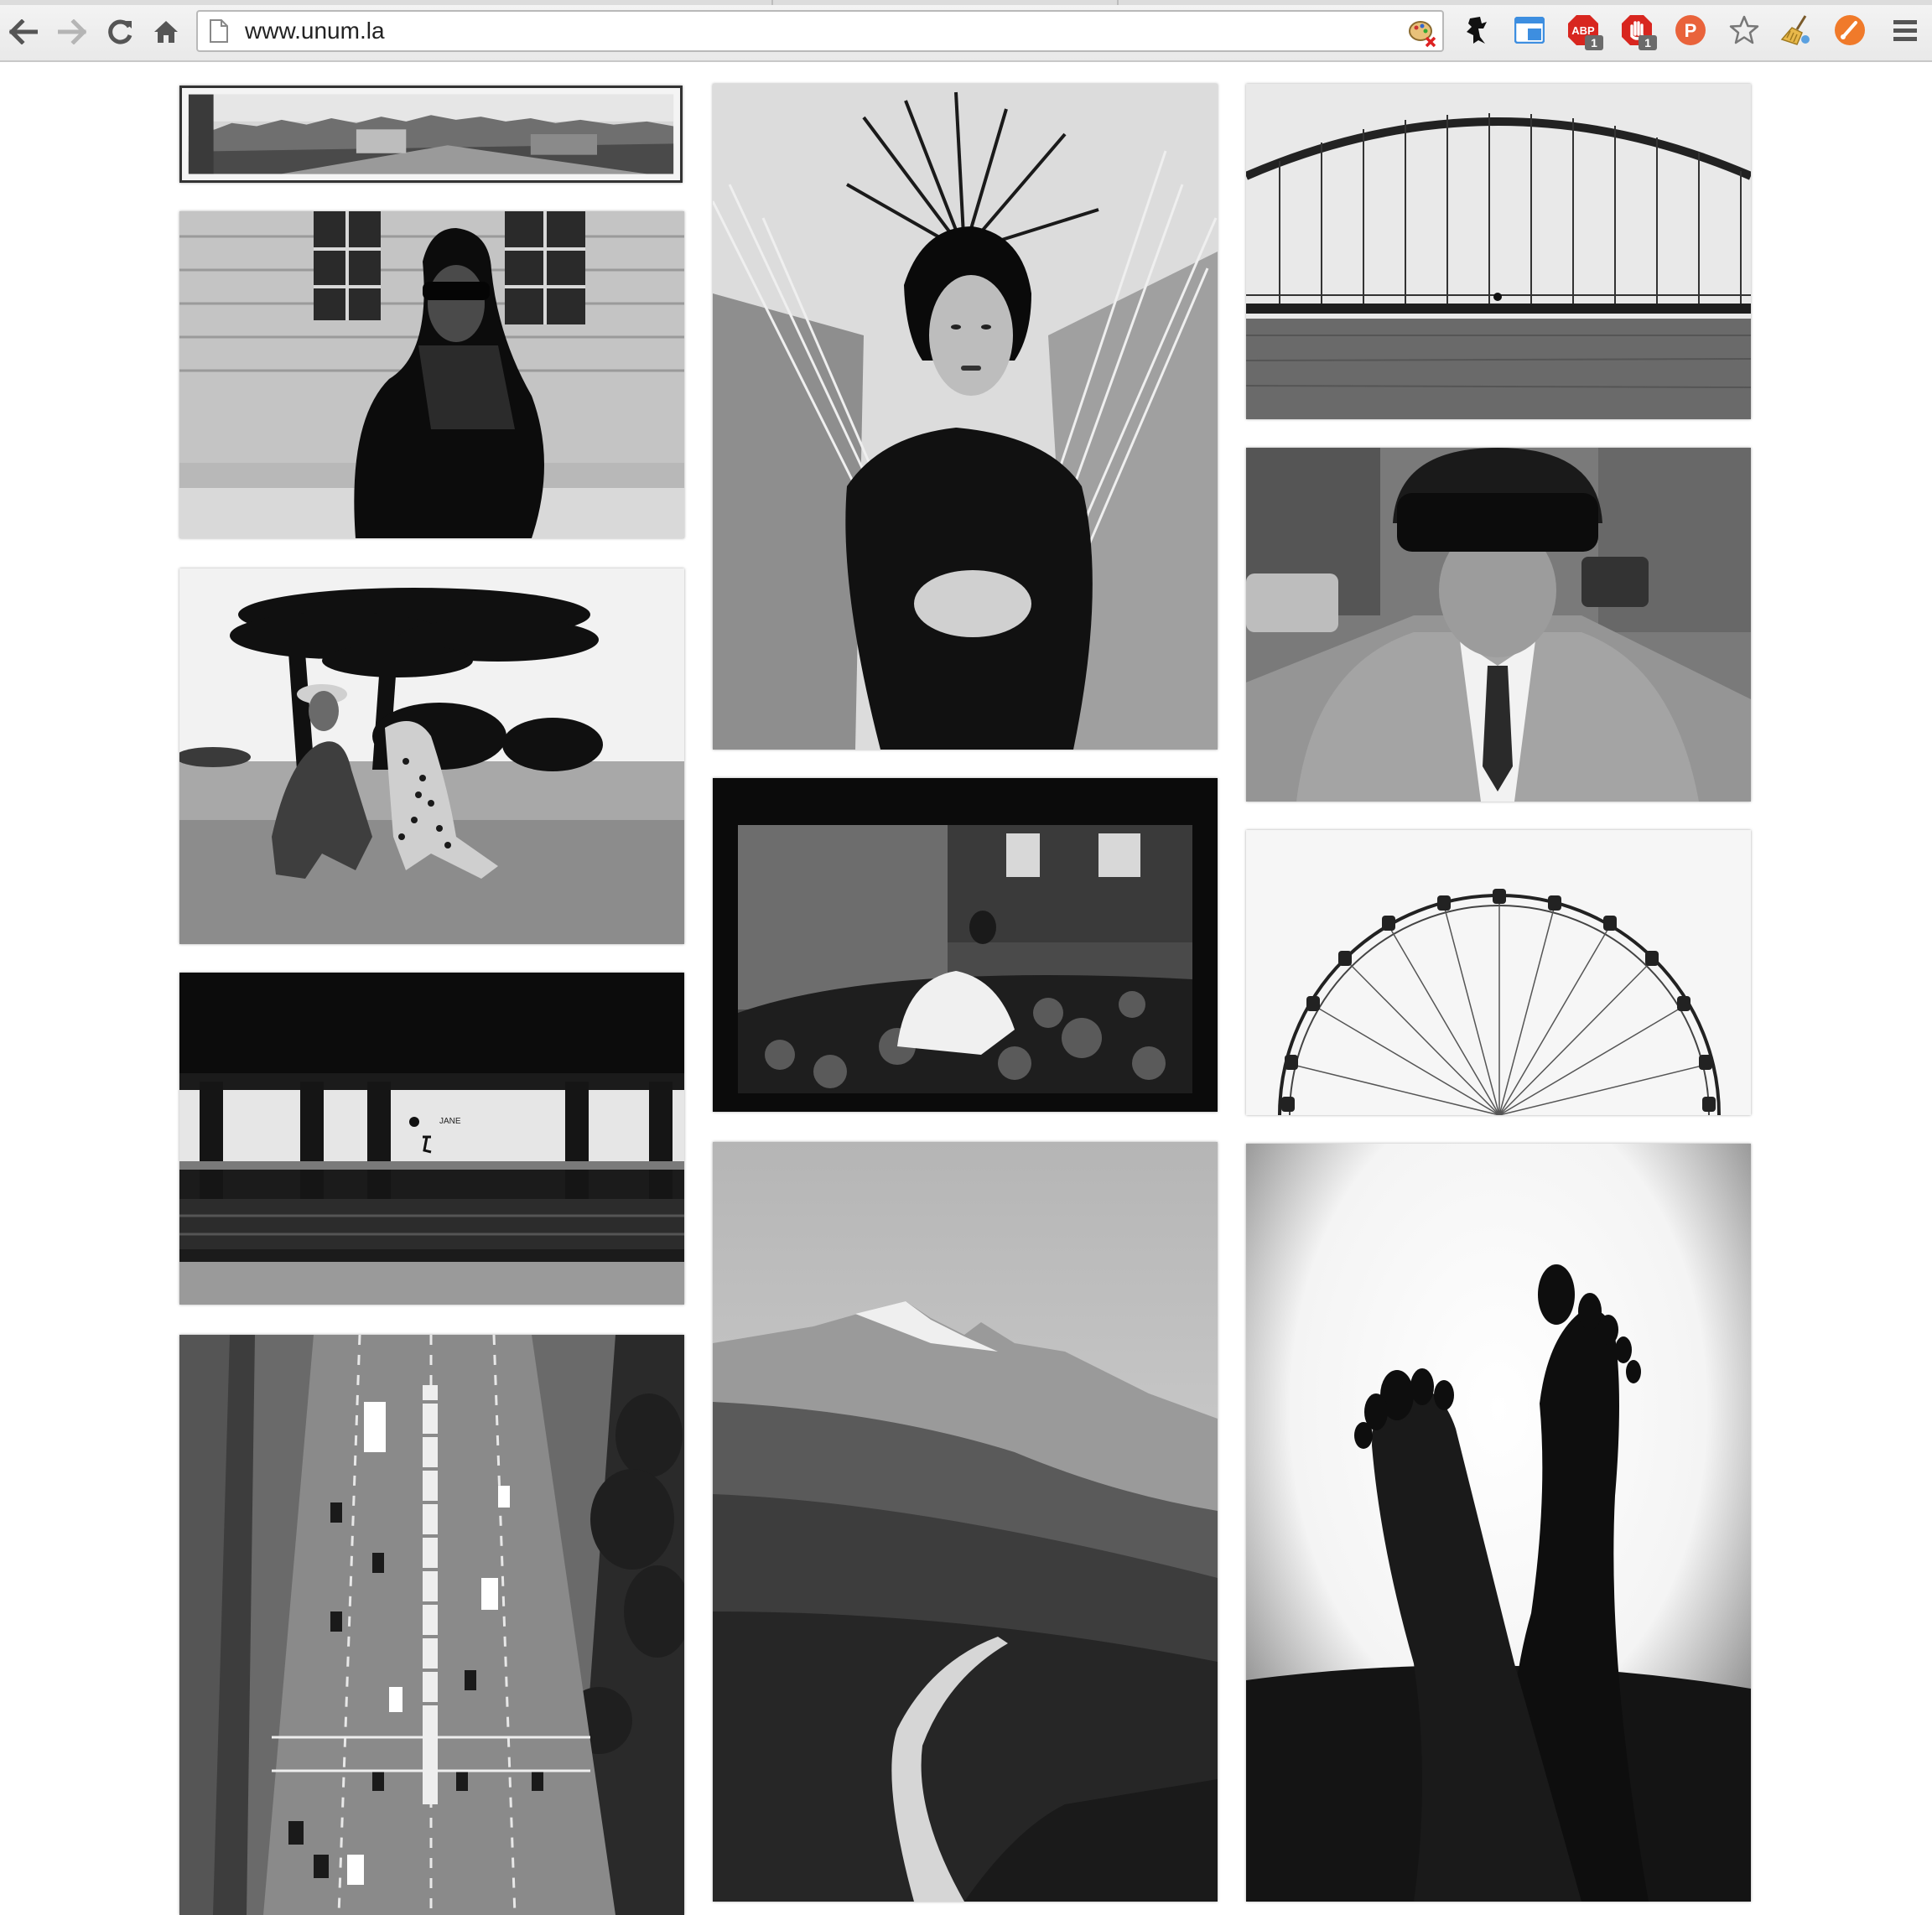 The image size is (1932, 1915). I want to click on reload-button, so click(121, 32).